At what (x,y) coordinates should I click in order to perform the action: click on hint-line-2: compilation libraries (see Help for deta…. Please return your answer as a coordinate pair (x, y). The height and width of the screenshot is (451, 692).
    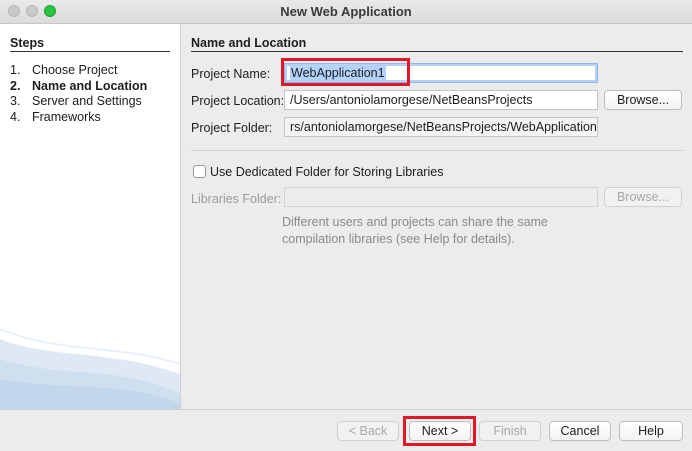
    Looking at the image, I should click on (398, 239).